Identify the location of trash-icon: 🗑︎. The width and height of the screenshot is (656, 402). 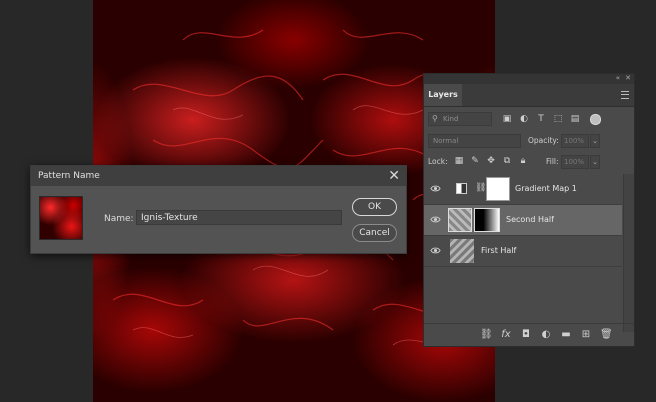
(606, 335).